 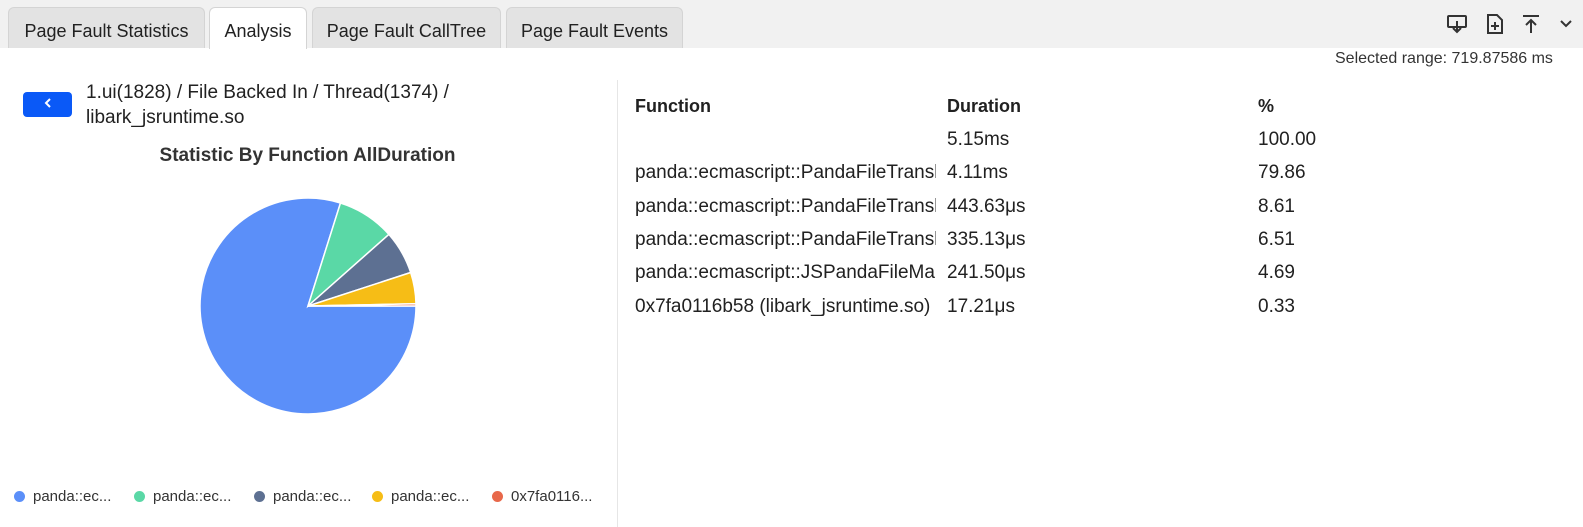 What do you see at coordinates (978, 139) in the screenshot?
I see `duration-cell: 5.15ms` at bounding box center [978, 139].